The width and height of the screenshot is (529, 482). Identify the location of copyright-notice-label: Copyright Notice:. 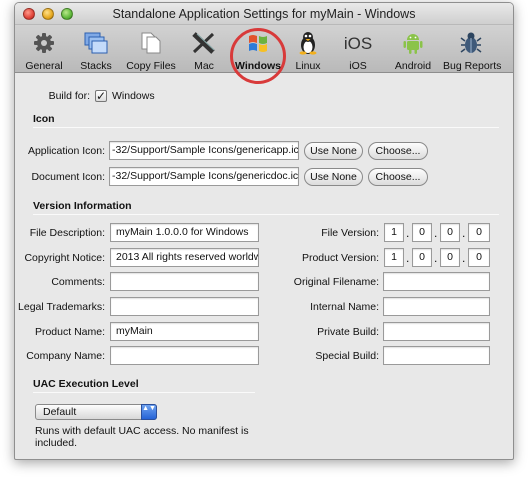
(64, 258).